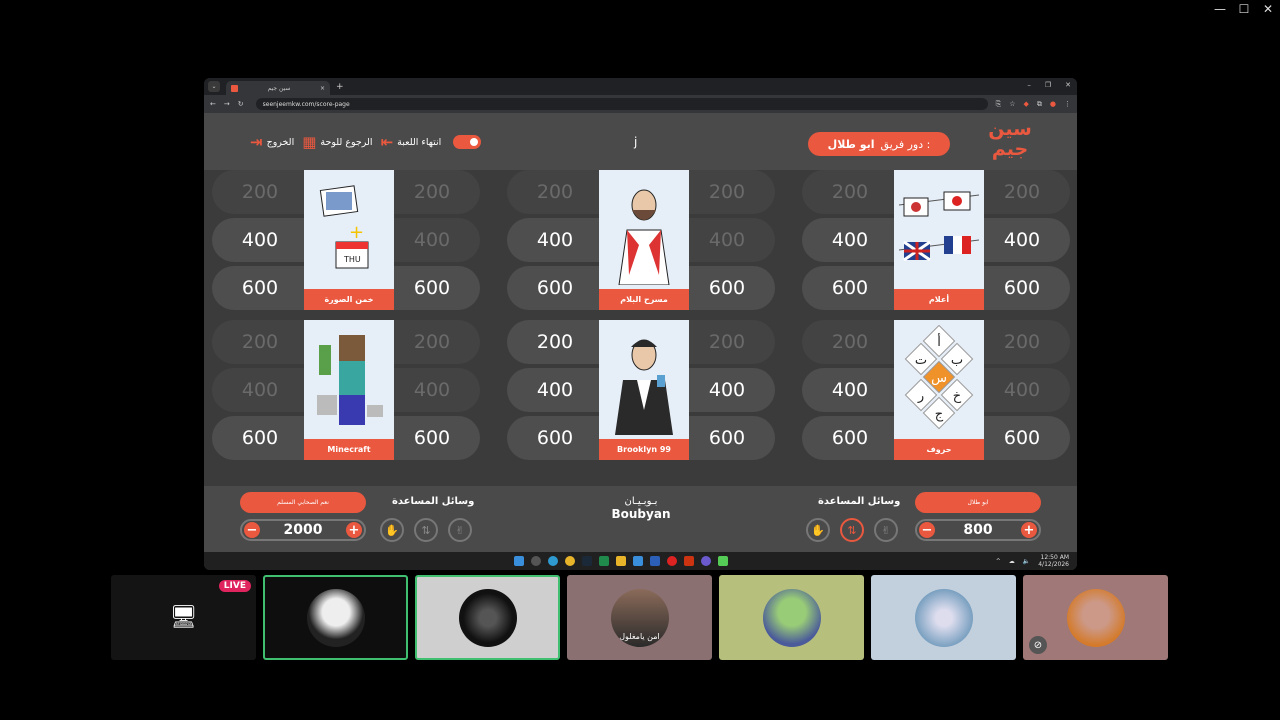 The height and width of the screenshot is (720, 1280). Describe the element at coordinates (553, 561) in the screenshot. I see `edge-icon` at that location.